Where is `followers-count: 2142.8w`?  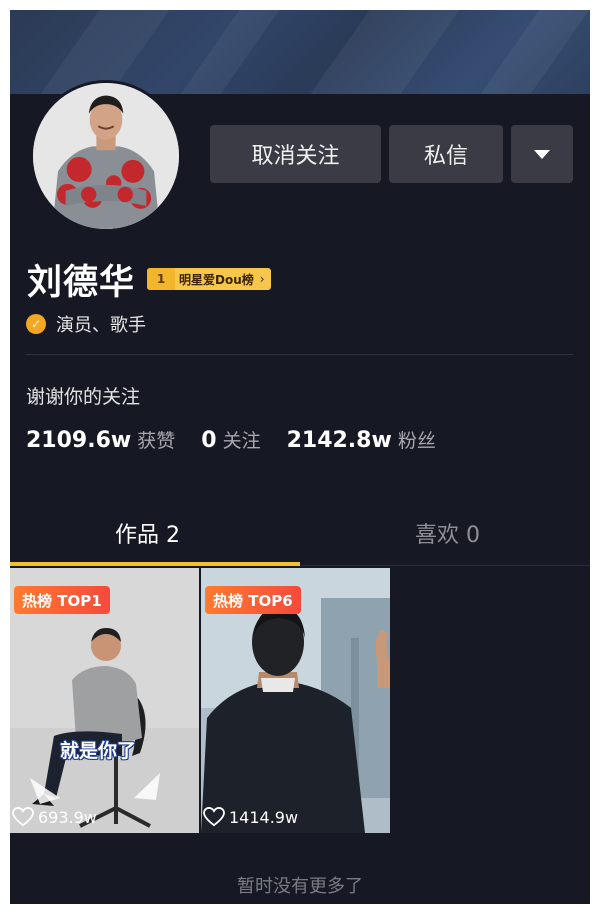 followers-count: 2142.8w is located at coordinates (339, 440).